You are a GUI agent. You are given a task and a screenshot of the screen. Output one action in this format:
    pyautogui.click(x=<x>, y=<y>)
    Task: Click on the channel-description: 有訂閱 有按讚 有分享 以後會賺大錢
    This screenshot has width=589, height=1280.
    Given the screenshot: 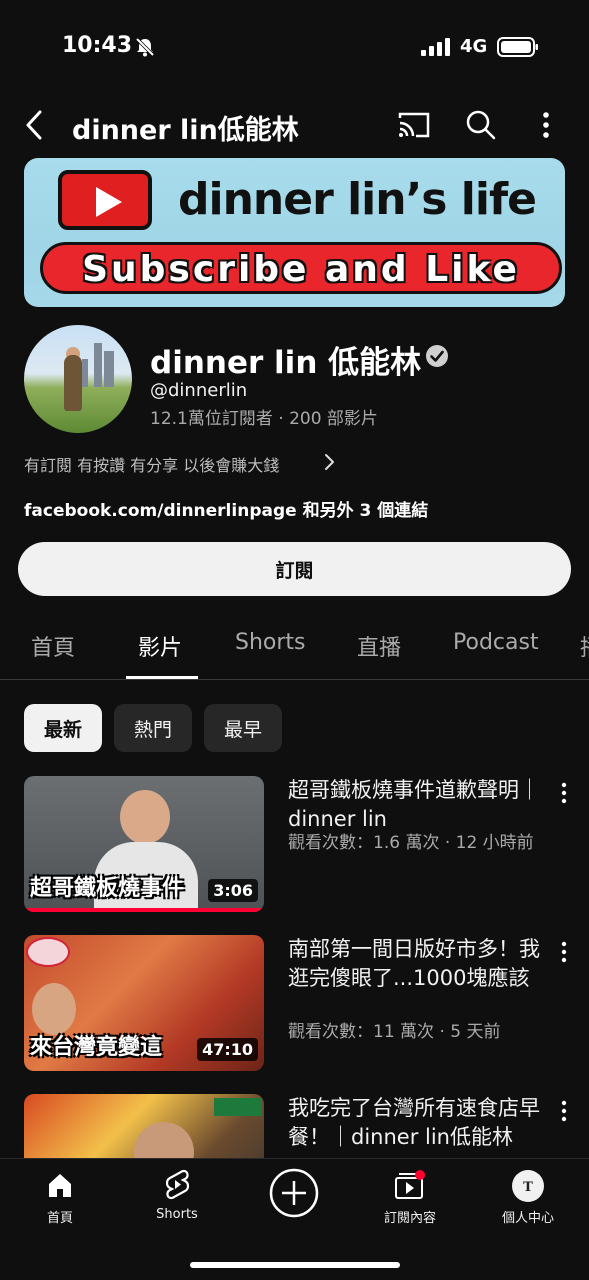 What is the action you would take?
    pyautogui.click(x=151, y=464)
    